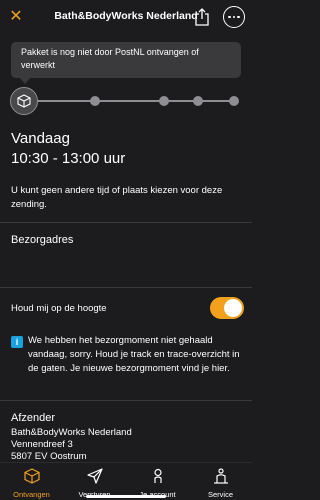 Image resolution: width=320 pixels, height=500 pixels. I want to click on tab-label: Ontvangen, so click(31, 494).